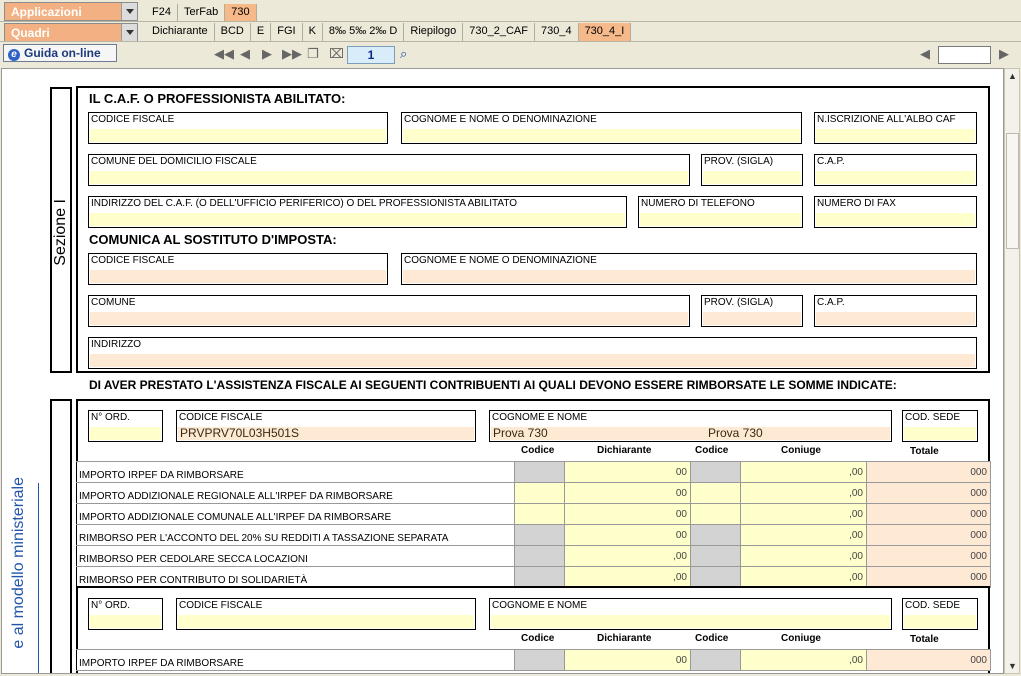 Image resolution: width=1021 pixels, height=676 pixels. Describe the element at coordinates (1012, 666) in the screenshot. I see `scroll-down-icon: ▼` at that location.